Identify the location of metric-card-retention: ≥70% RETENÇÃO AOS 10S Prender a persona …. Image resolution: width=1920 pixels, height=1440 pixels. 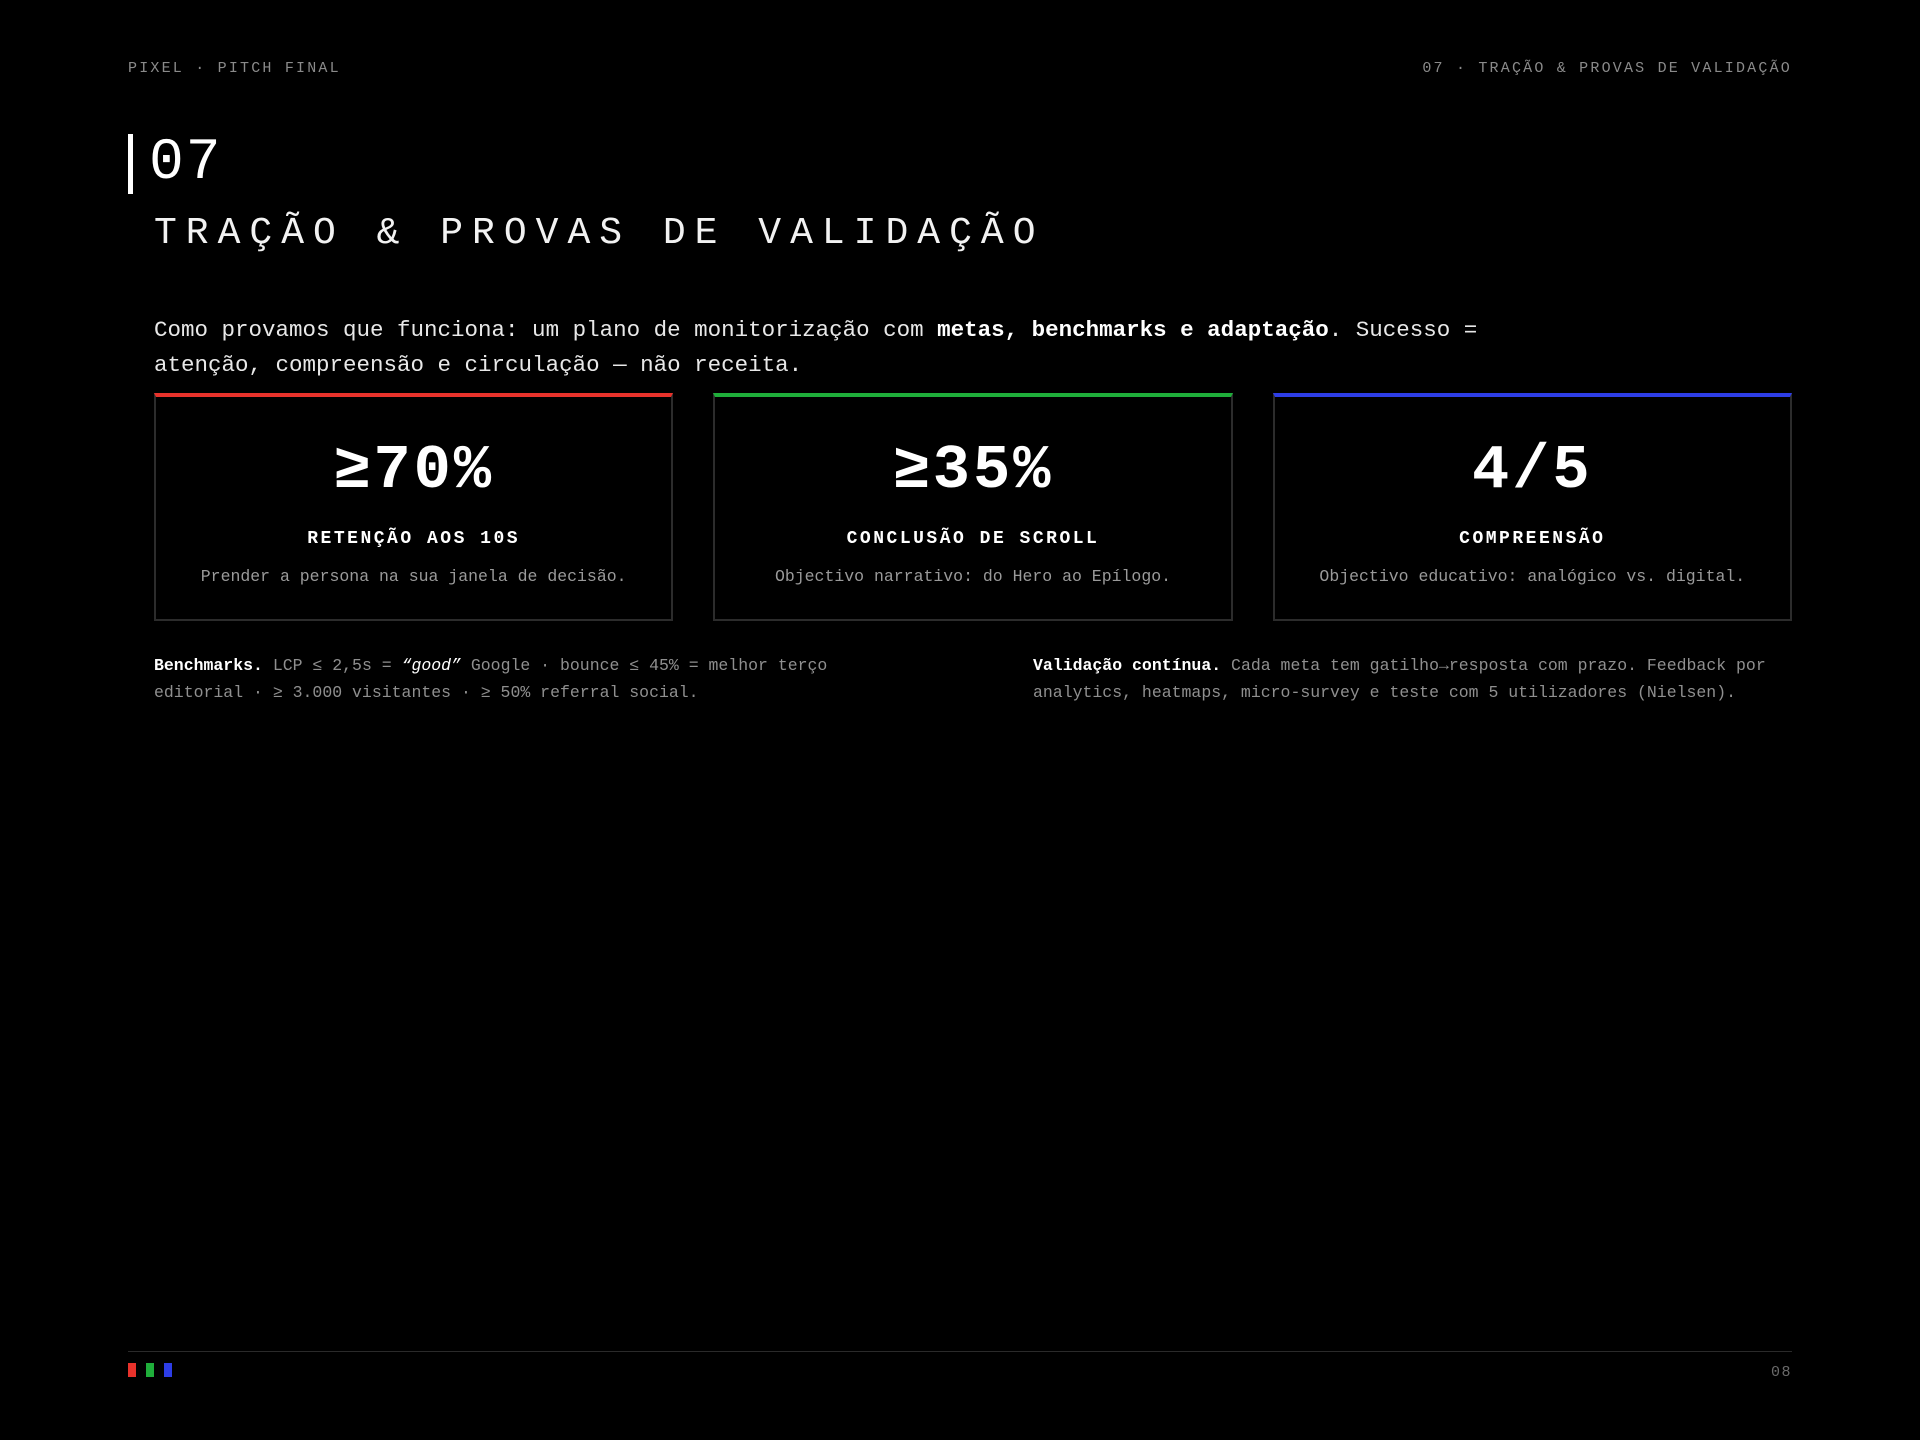
(414, 507).